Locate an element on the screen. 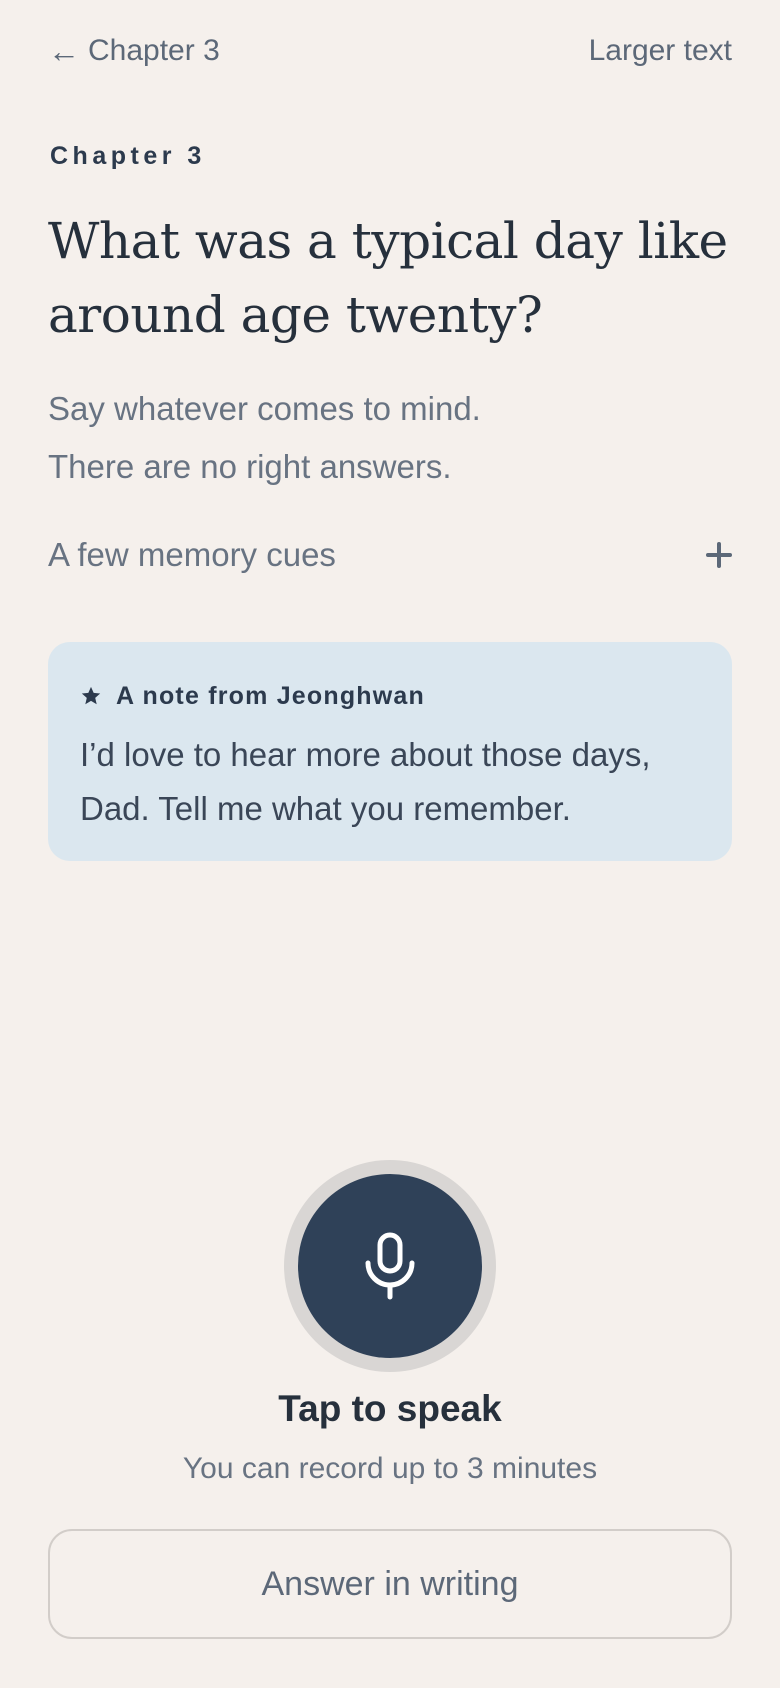 This screenshot has width=780, height=1688. back-button: ← Chapter 3 is located at coordinates (134, 51).